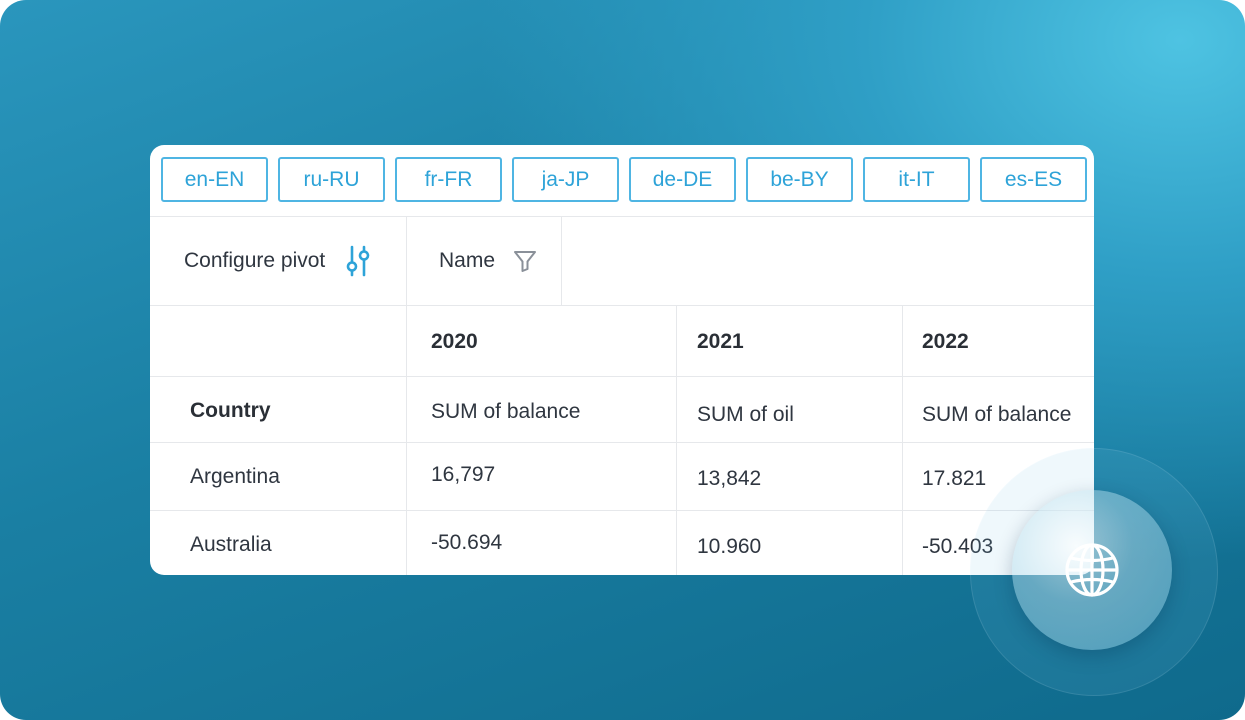 The height and width of the screenshot is (720, 1245). I want to click on table-cell: -50.694, so click(466, 543).